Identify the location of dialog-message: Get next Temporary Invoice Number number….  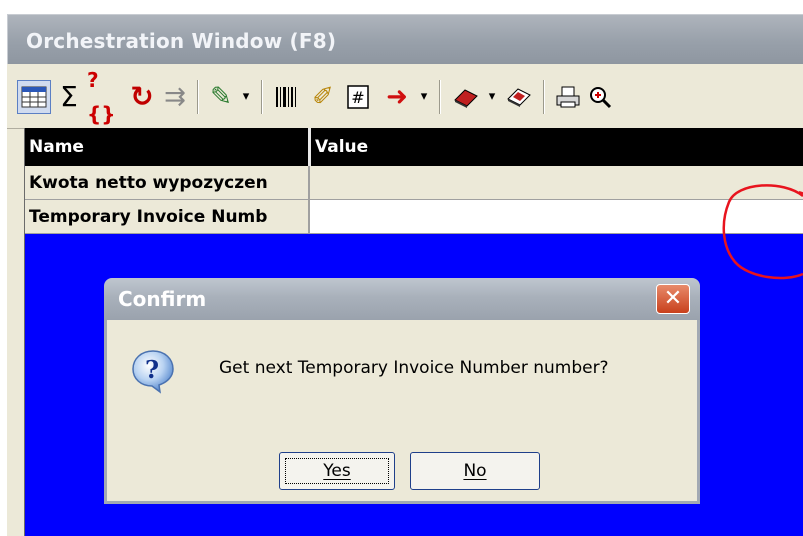
(414, 368).